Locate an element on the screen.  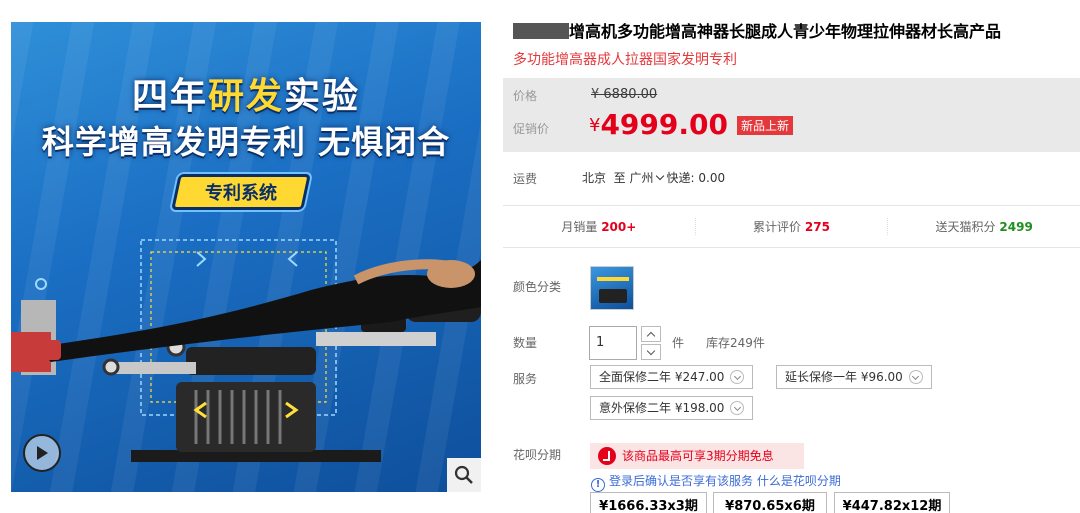
color-option-thumbnail is located at coordinates (612, 288).